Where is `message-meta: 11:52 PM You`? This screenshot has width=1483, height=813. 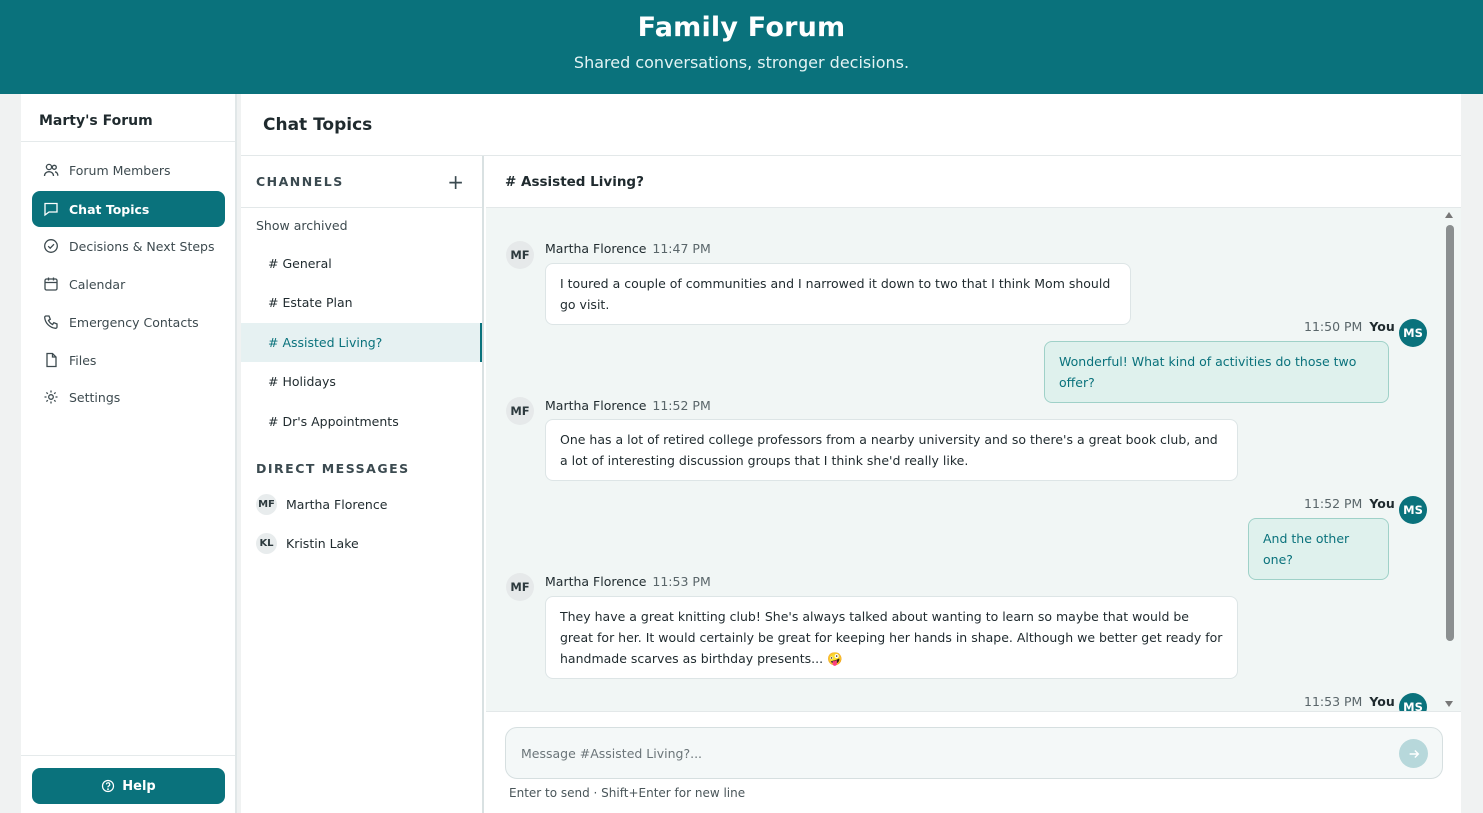 message-meta: 11:52 PM You is located at coordinates (1349, 503).